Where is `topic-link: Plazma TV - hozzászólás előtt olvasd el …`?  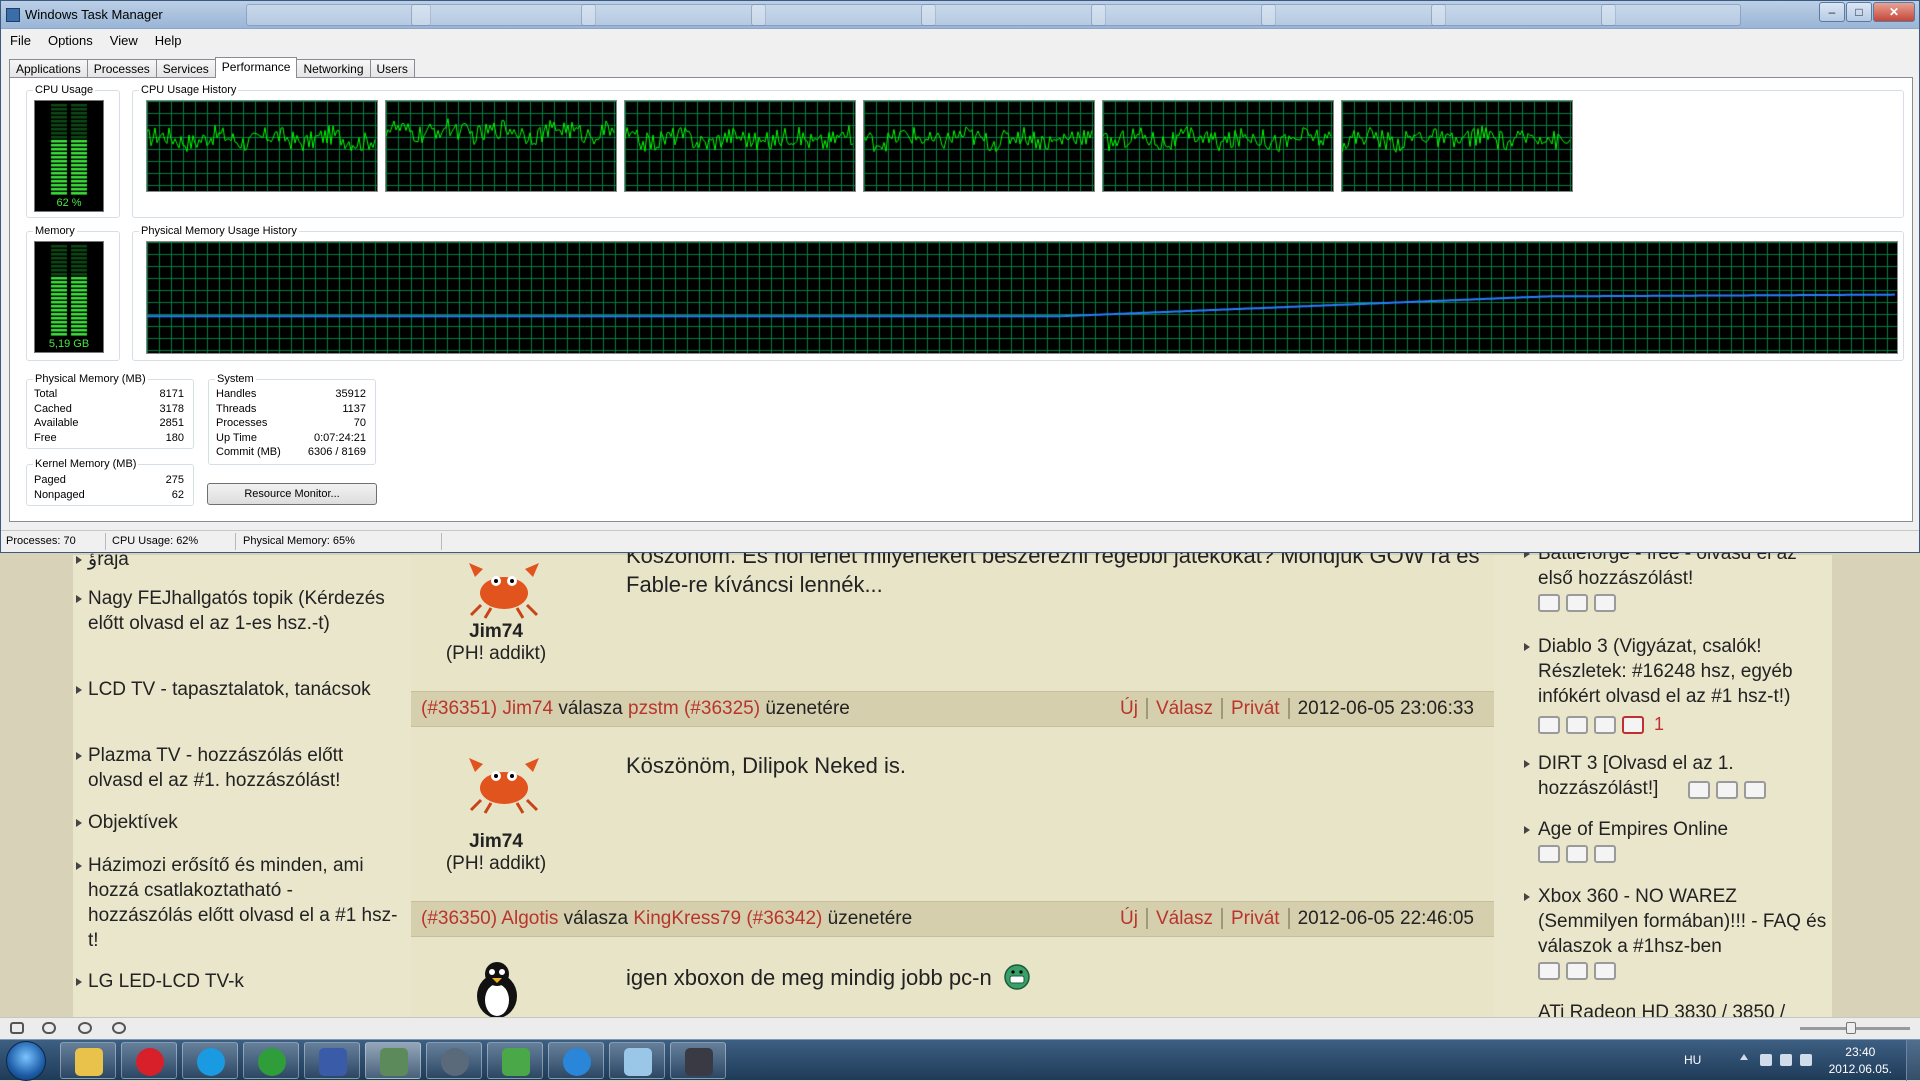
topic-link: Plazma TV - hozzászólás előtt olvasd el … is located at coordinates (237, 768).